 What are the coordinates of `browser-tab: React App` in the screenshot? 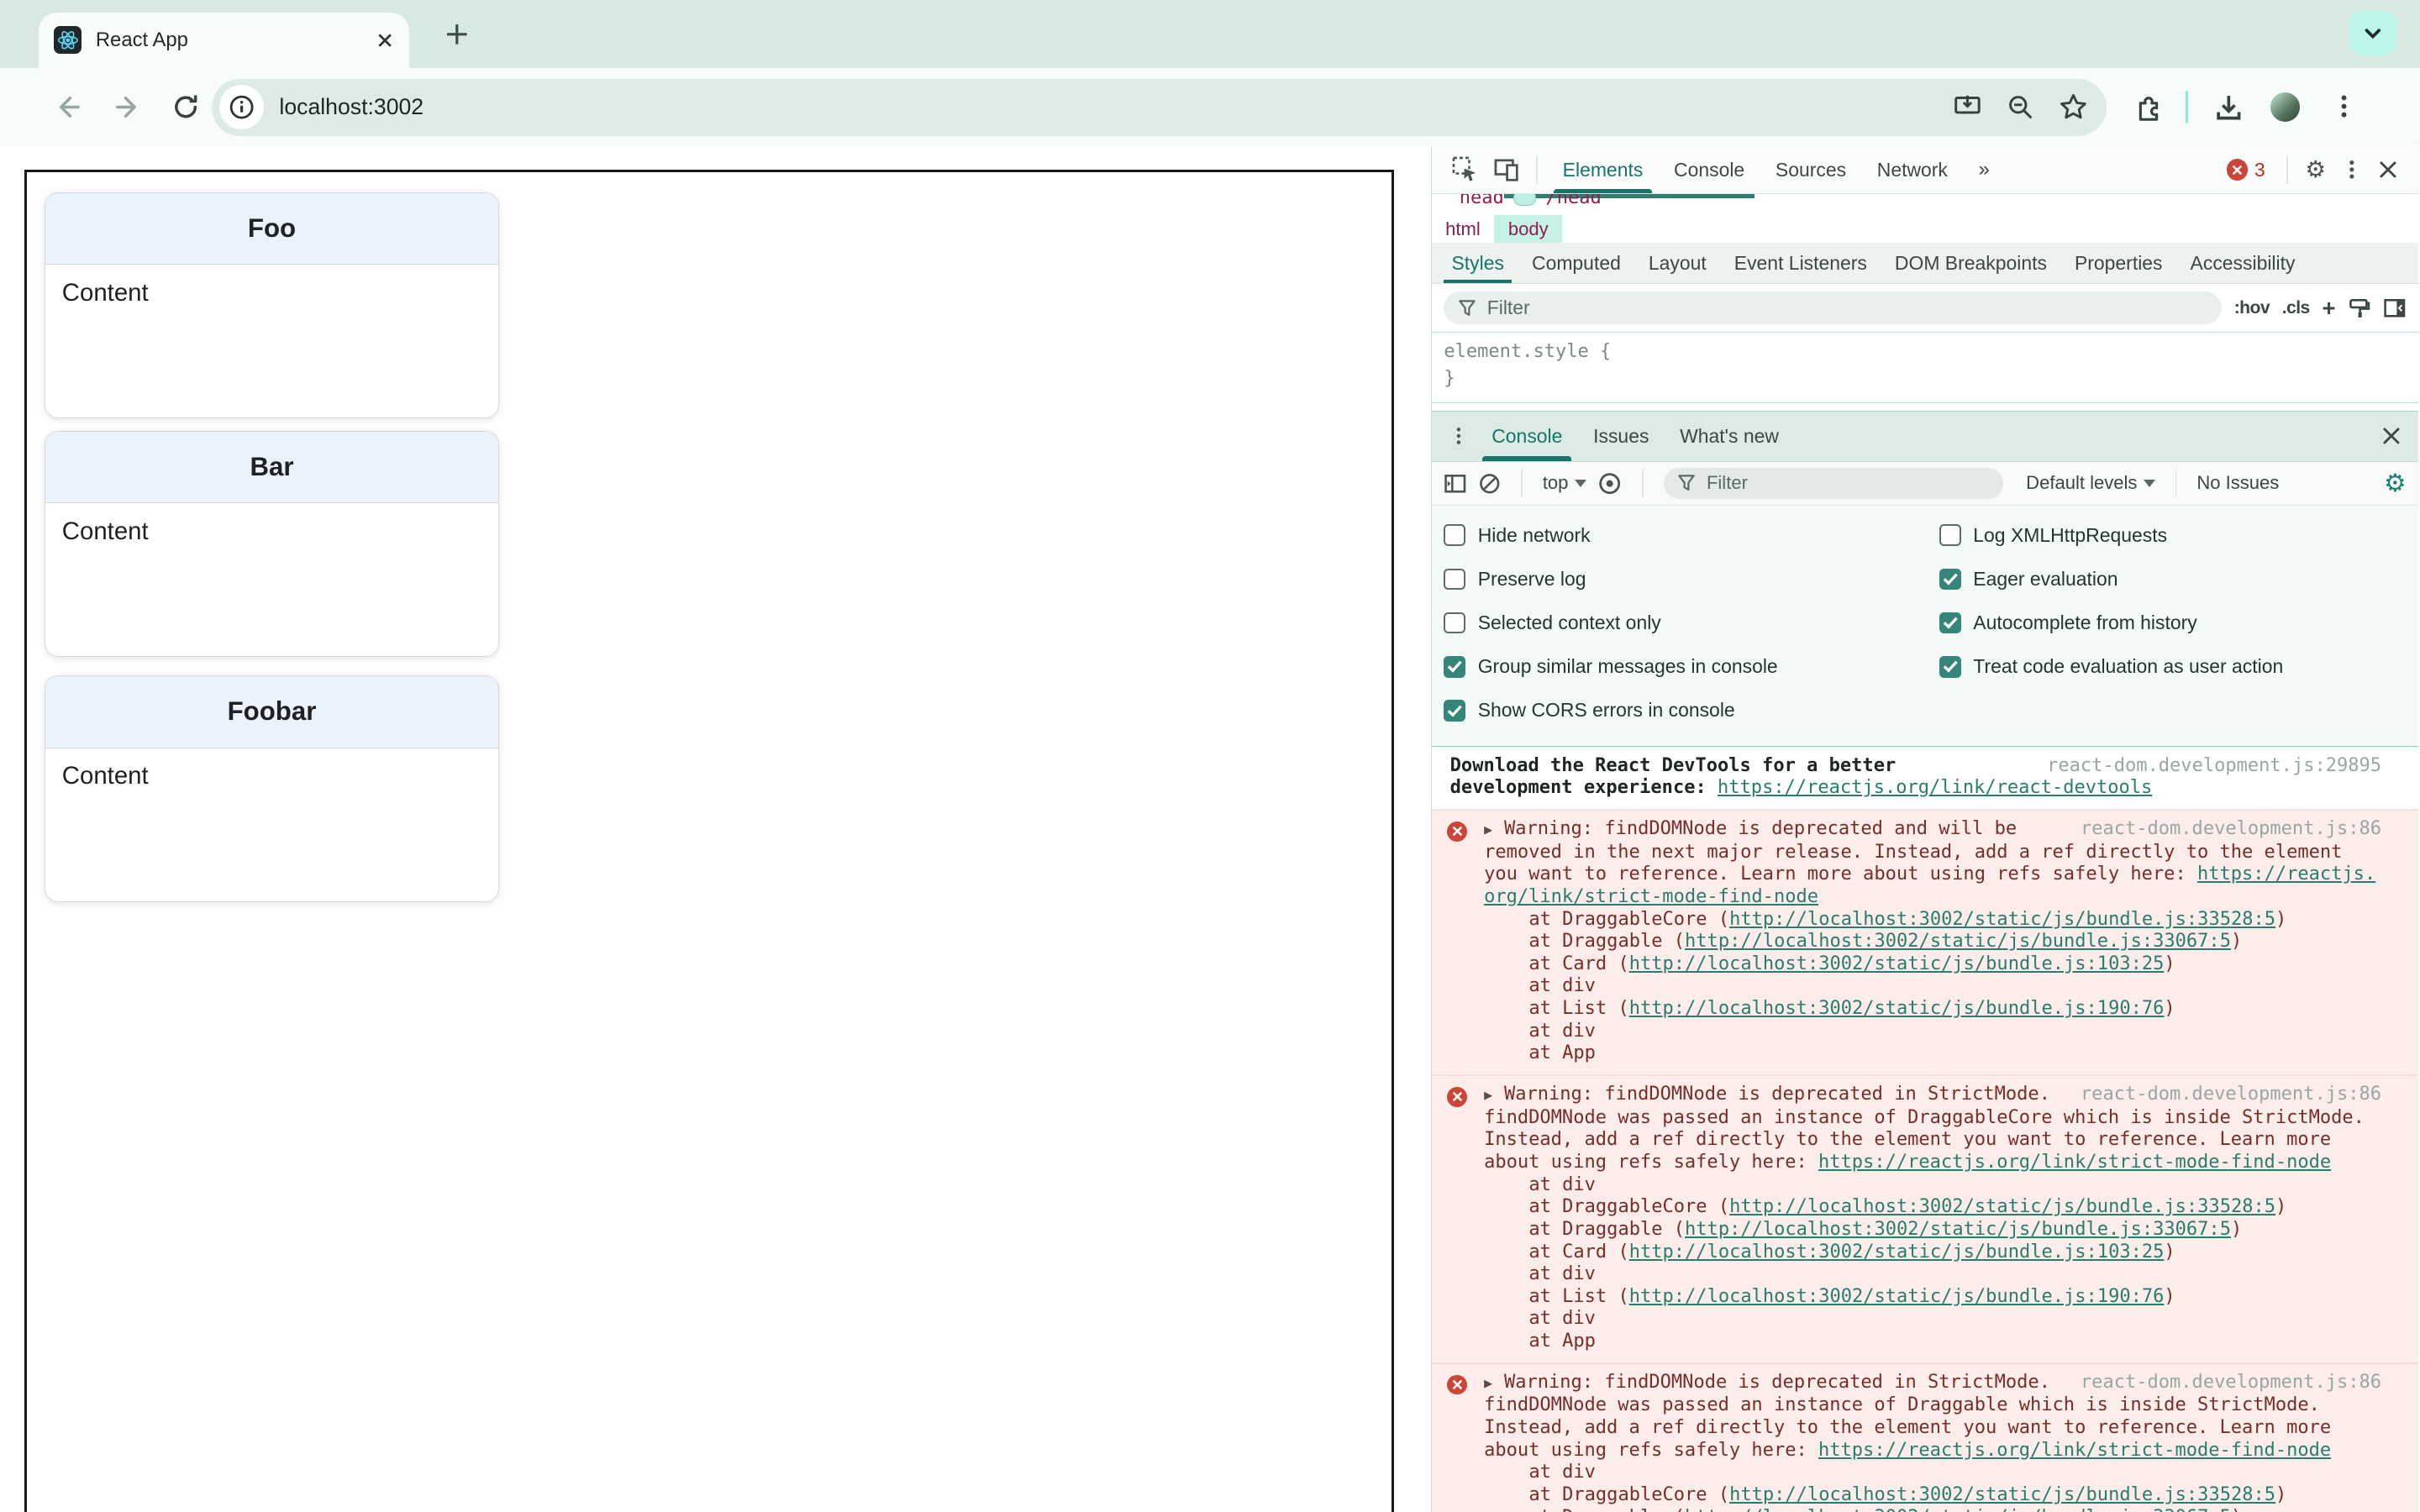 It's located at (224, 40).